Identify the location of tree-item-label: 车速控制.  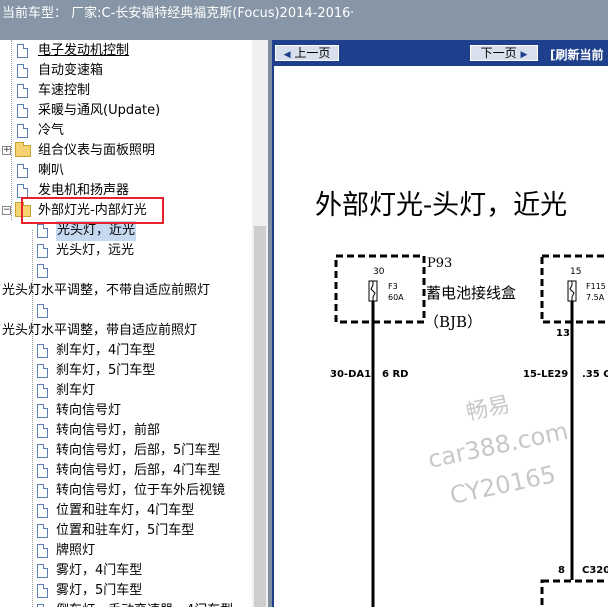
(64, 90).